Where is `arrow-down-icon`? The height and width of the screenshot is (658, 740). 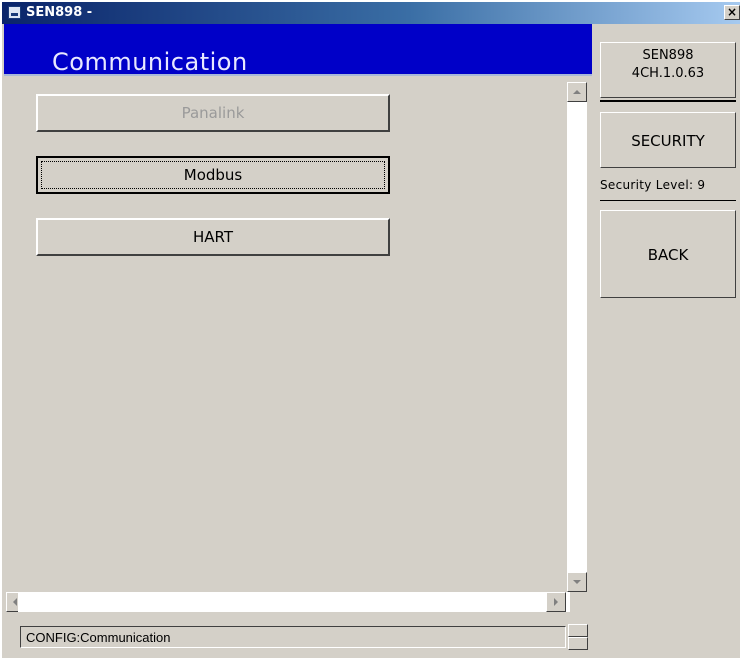 arrow-down-icon is located at coordinates (577, 582).